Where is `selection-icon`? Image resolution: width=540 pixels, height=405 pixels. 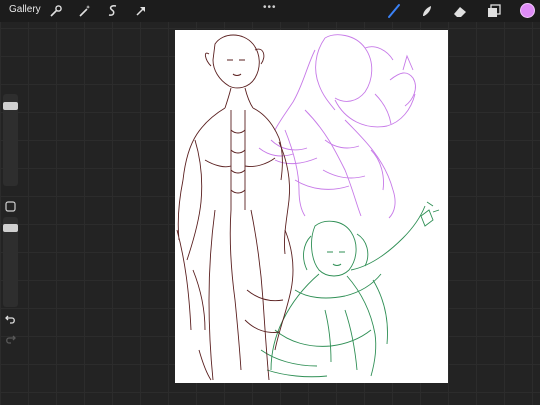
selection-icon is located at coordinates (113, 11).